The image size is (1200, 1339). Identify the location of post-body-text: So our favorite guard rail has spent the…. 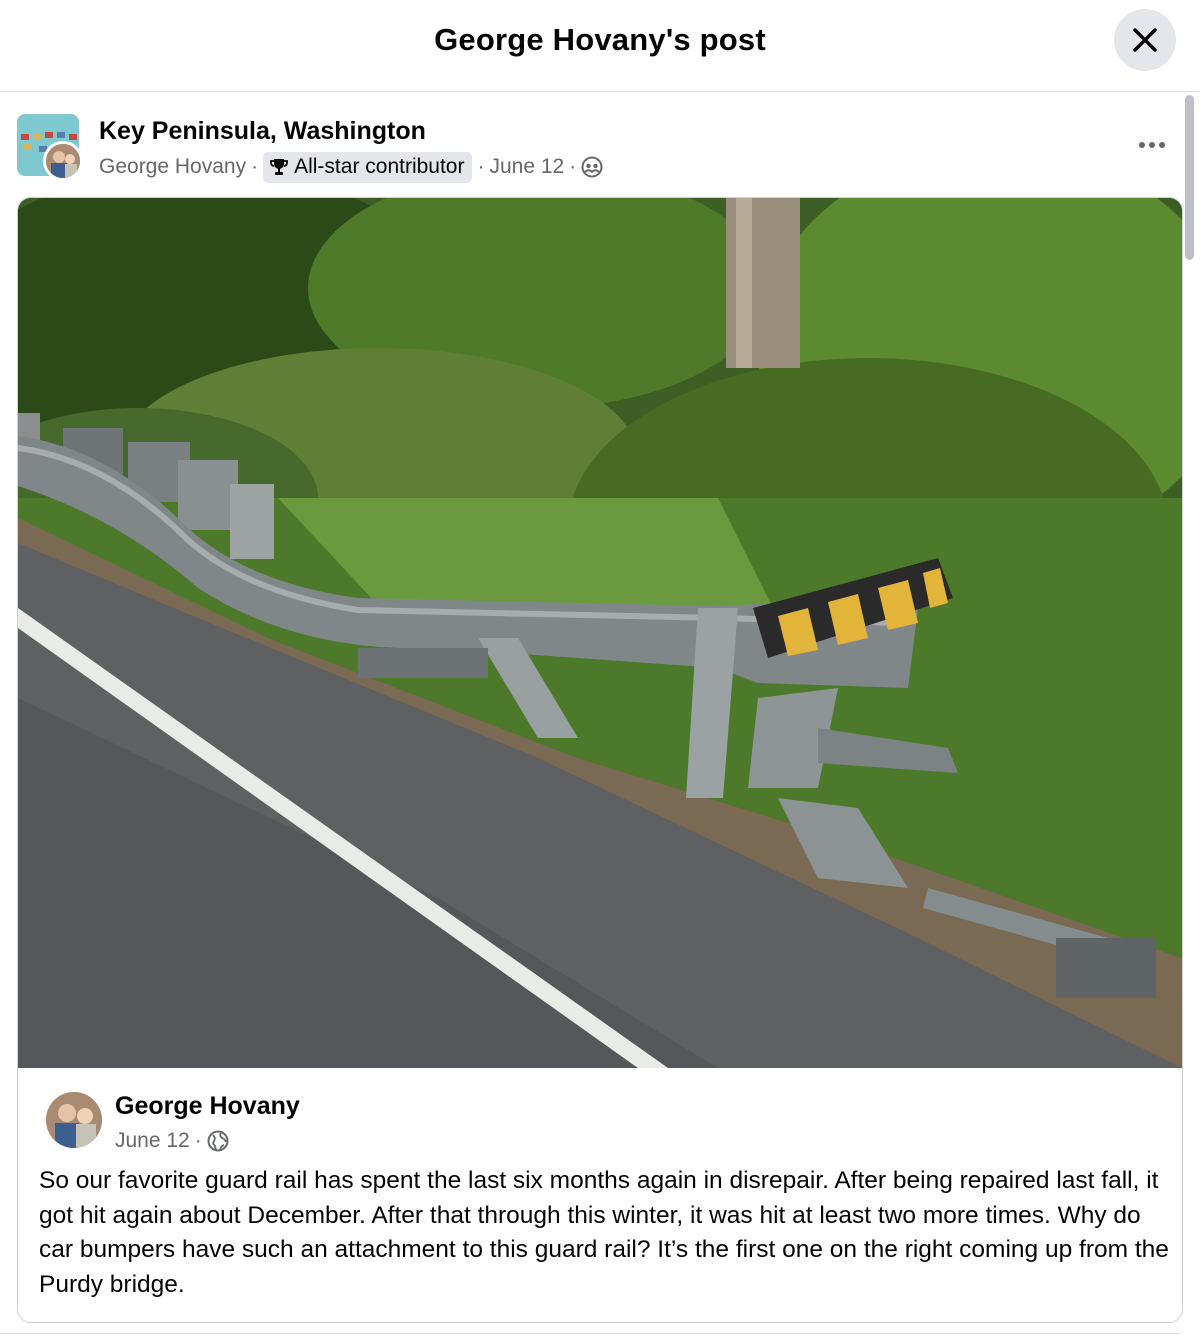
(604, 1232).